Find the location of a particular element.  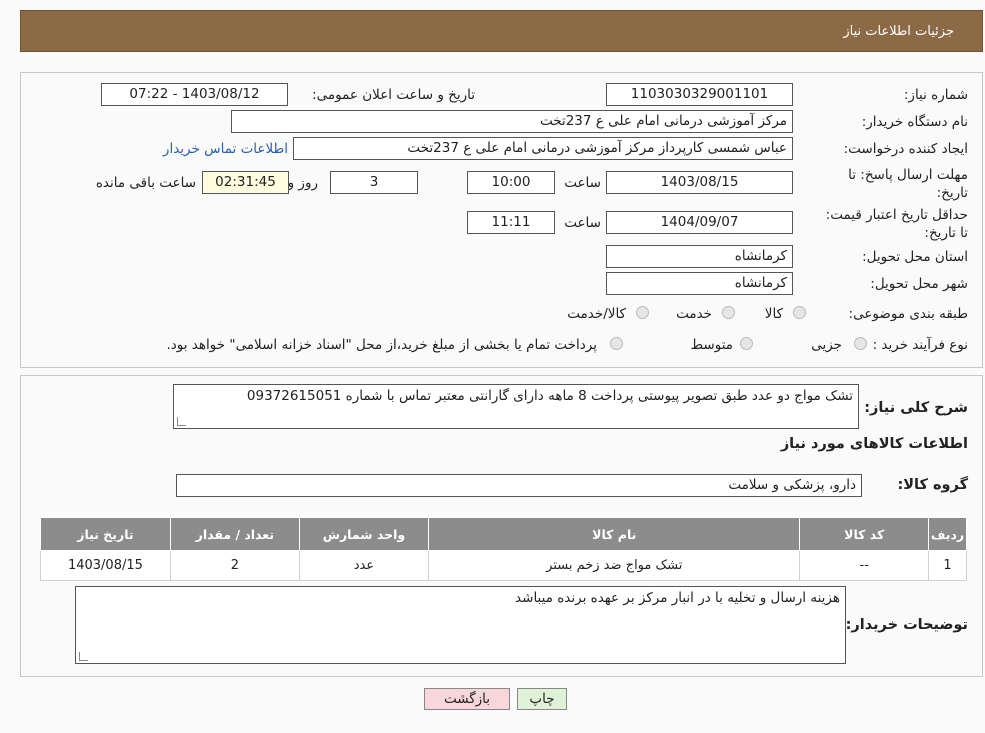

reply-time-field: 10:00 is located at coordinates (511, 182).